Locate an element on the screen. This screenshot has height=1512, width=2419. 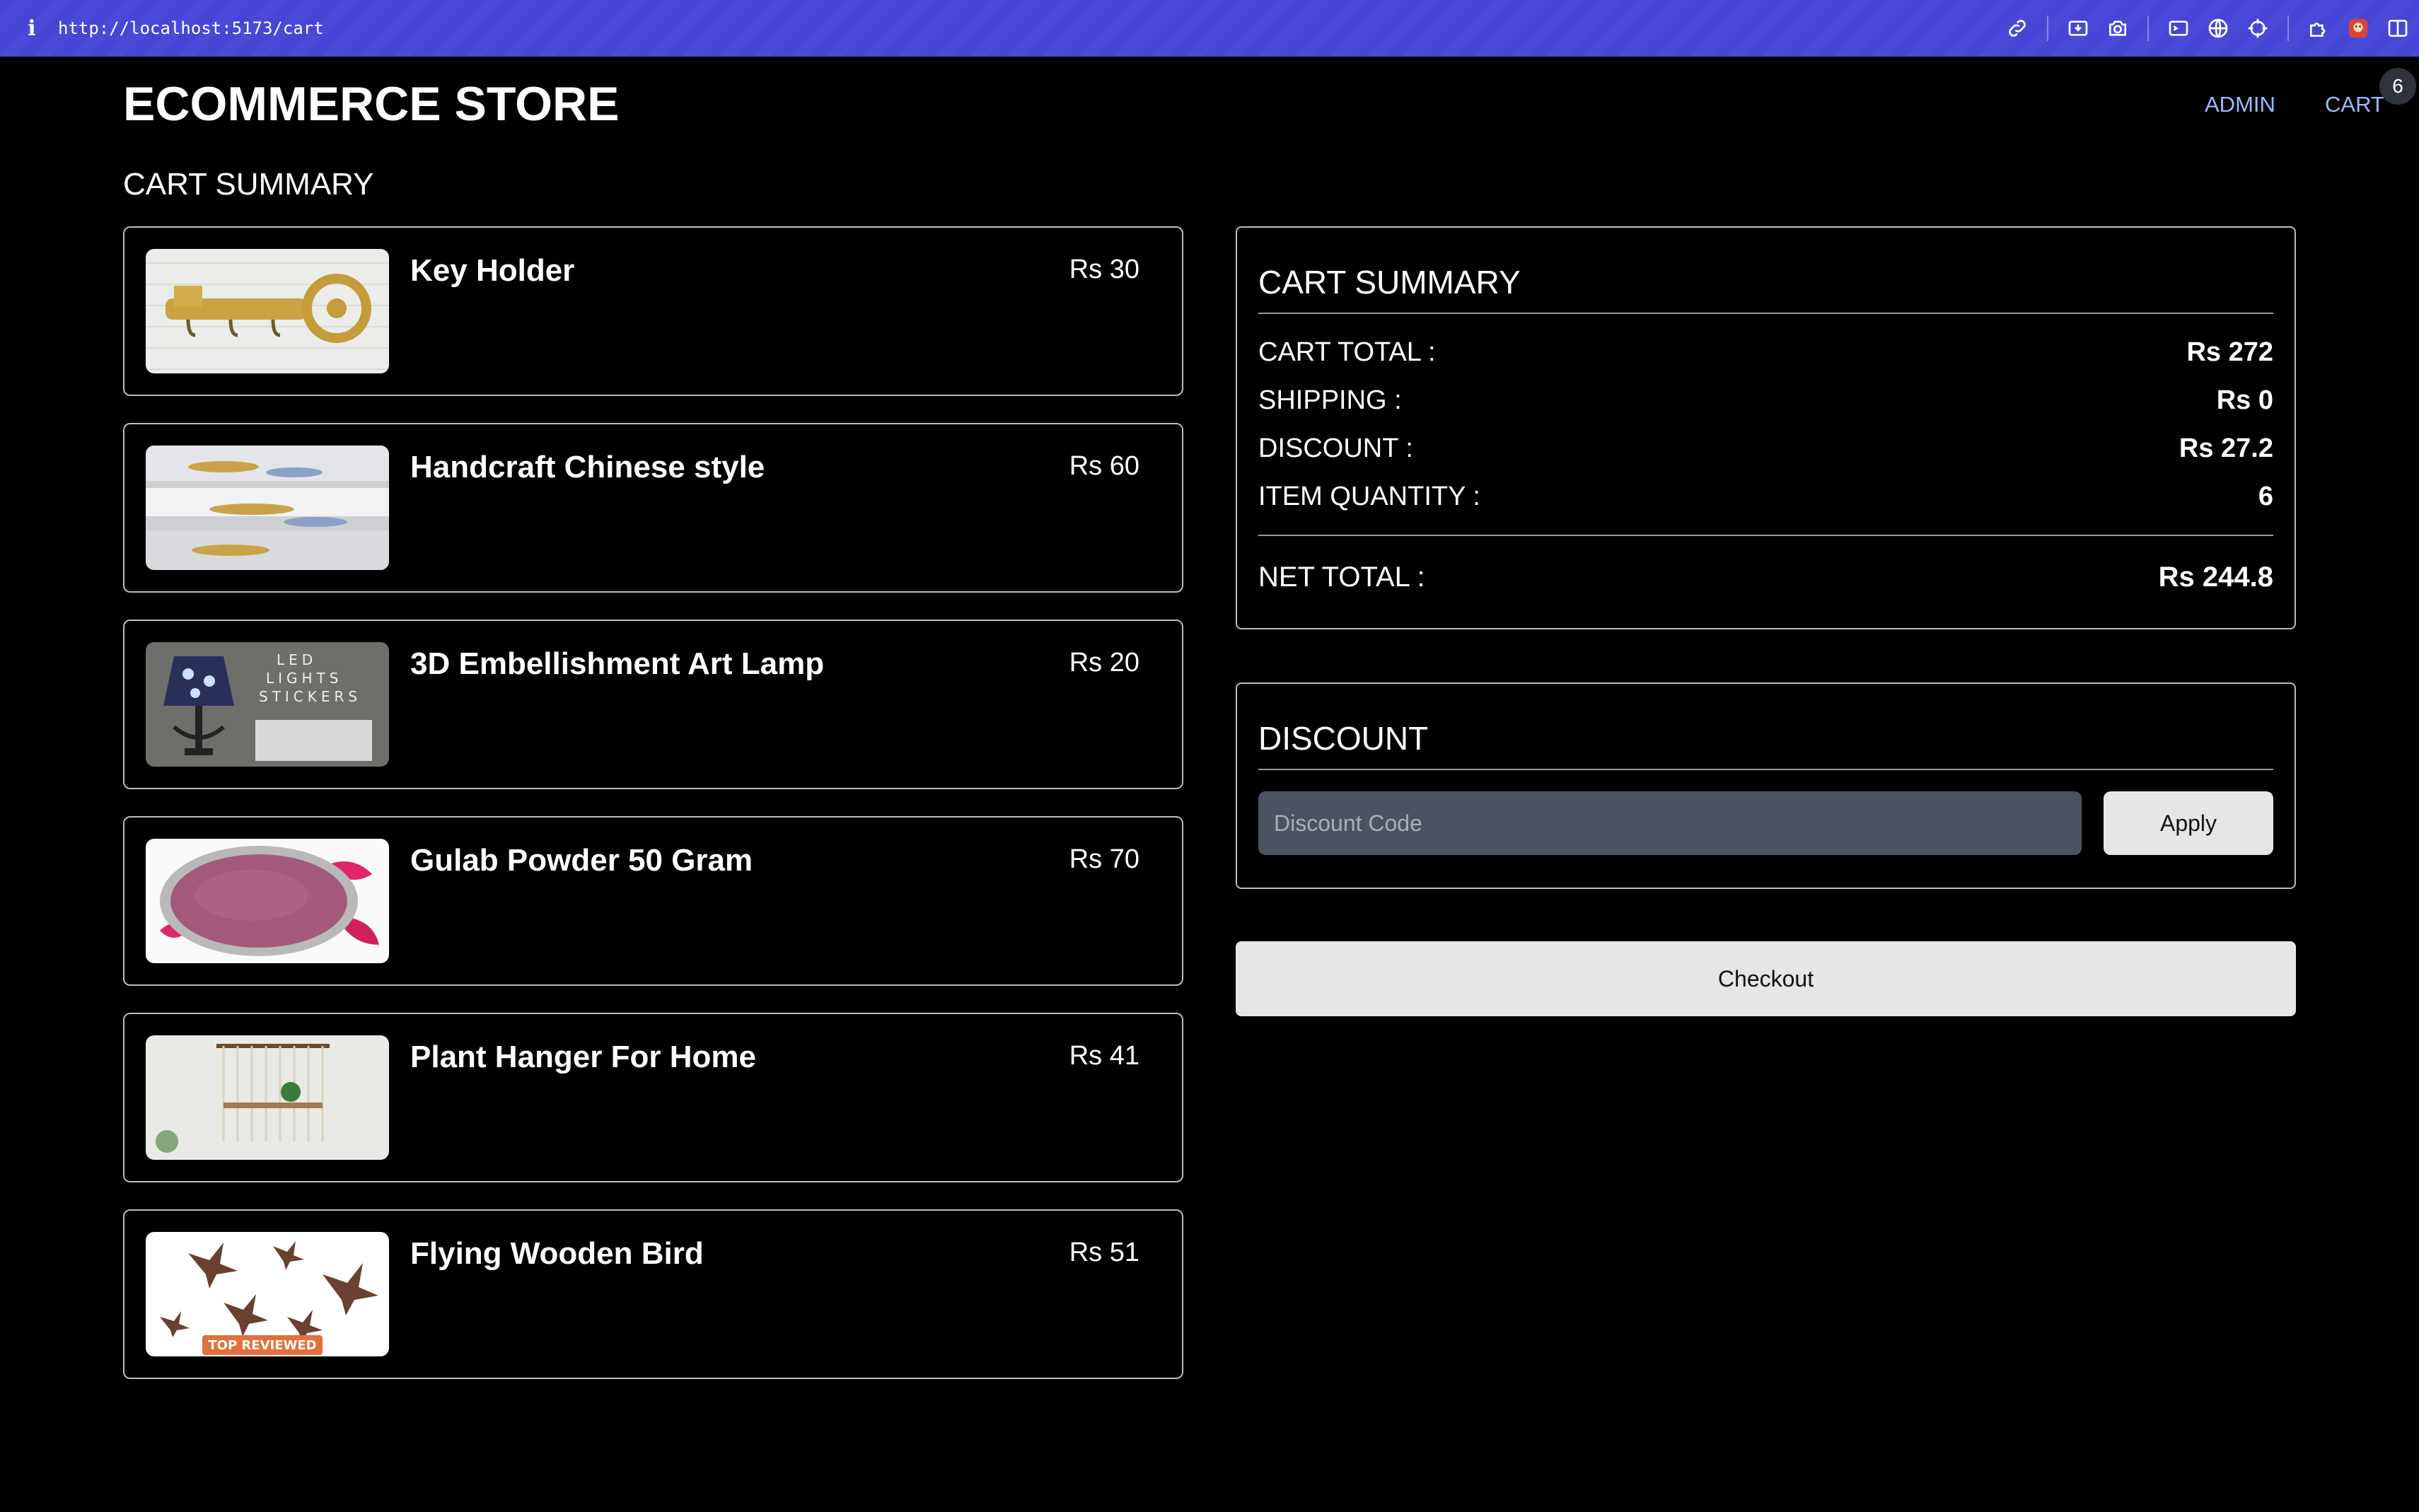
net-total-label: NET TOTAL : is located at coordinates (1341, 577).